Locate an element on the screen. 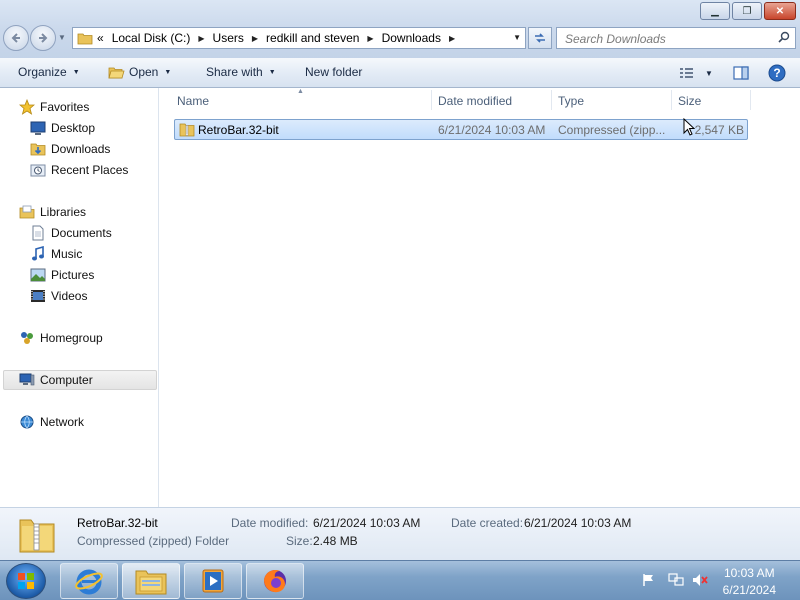  volume-muted-icon is located at coordinates (700, 581).